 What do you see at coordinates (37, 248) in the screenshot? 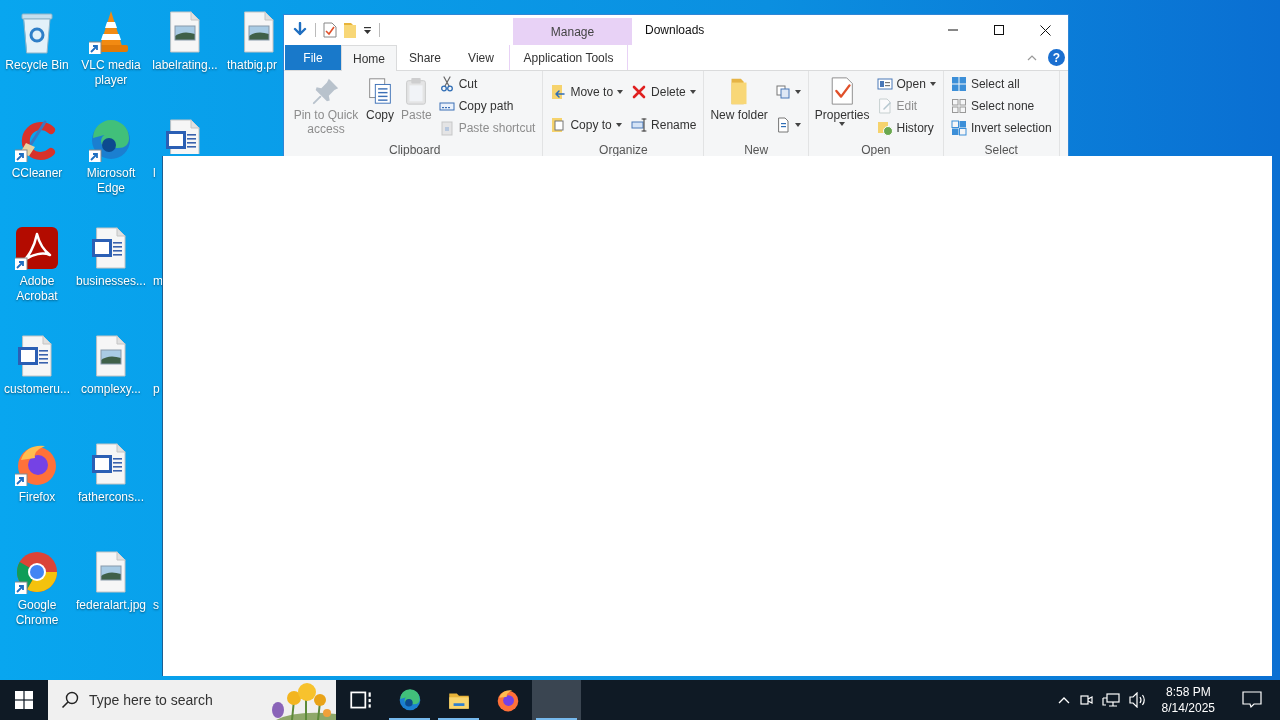
I see `pdf-reader-icon` at bounding box center [37, 248].